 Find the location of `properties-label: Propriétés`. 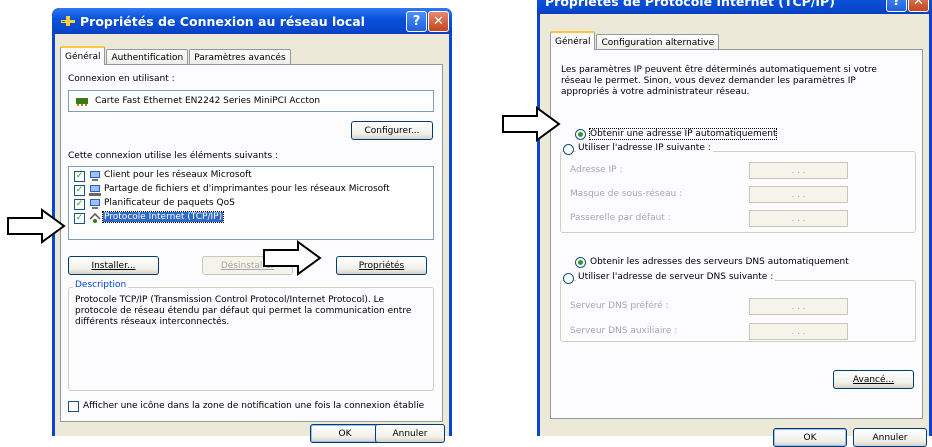

properties-label: Propriétés is located at coordinates (381, 265).